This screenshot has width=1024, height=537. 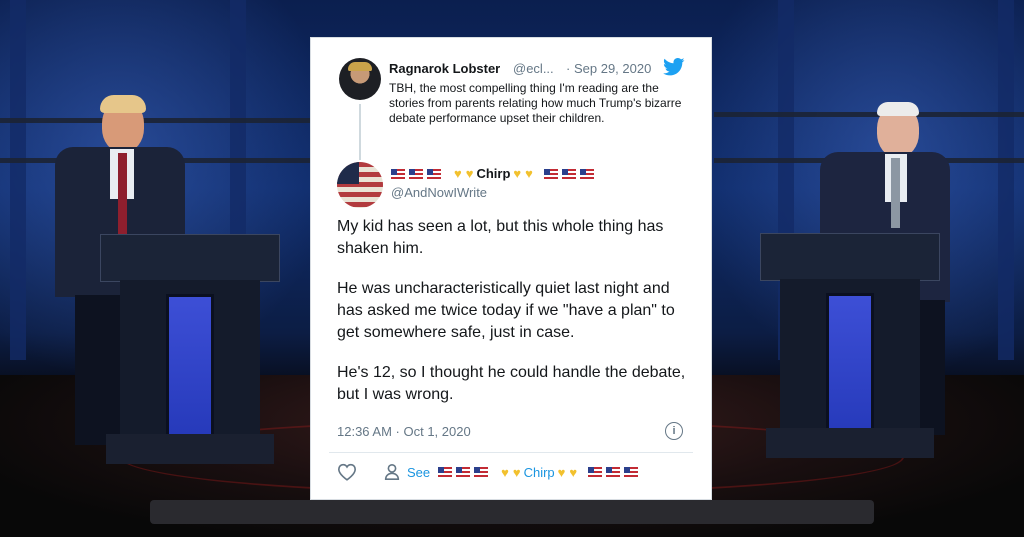 I want to click on parent-tweet-avatar, so click(x=360, y=79).